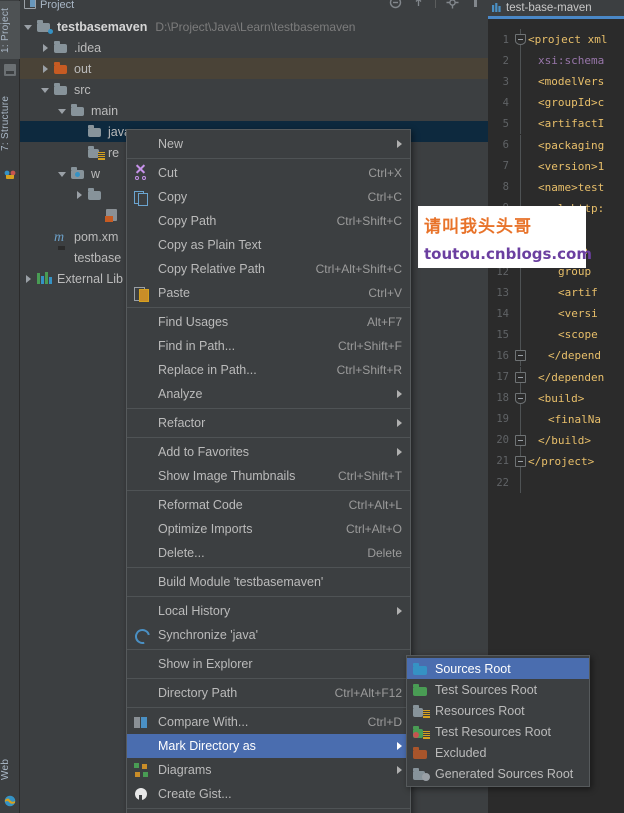 The width and height of the screenshot is (624, 813). I want to click on tree-row-label: testbasemaven, so click(102, 26).